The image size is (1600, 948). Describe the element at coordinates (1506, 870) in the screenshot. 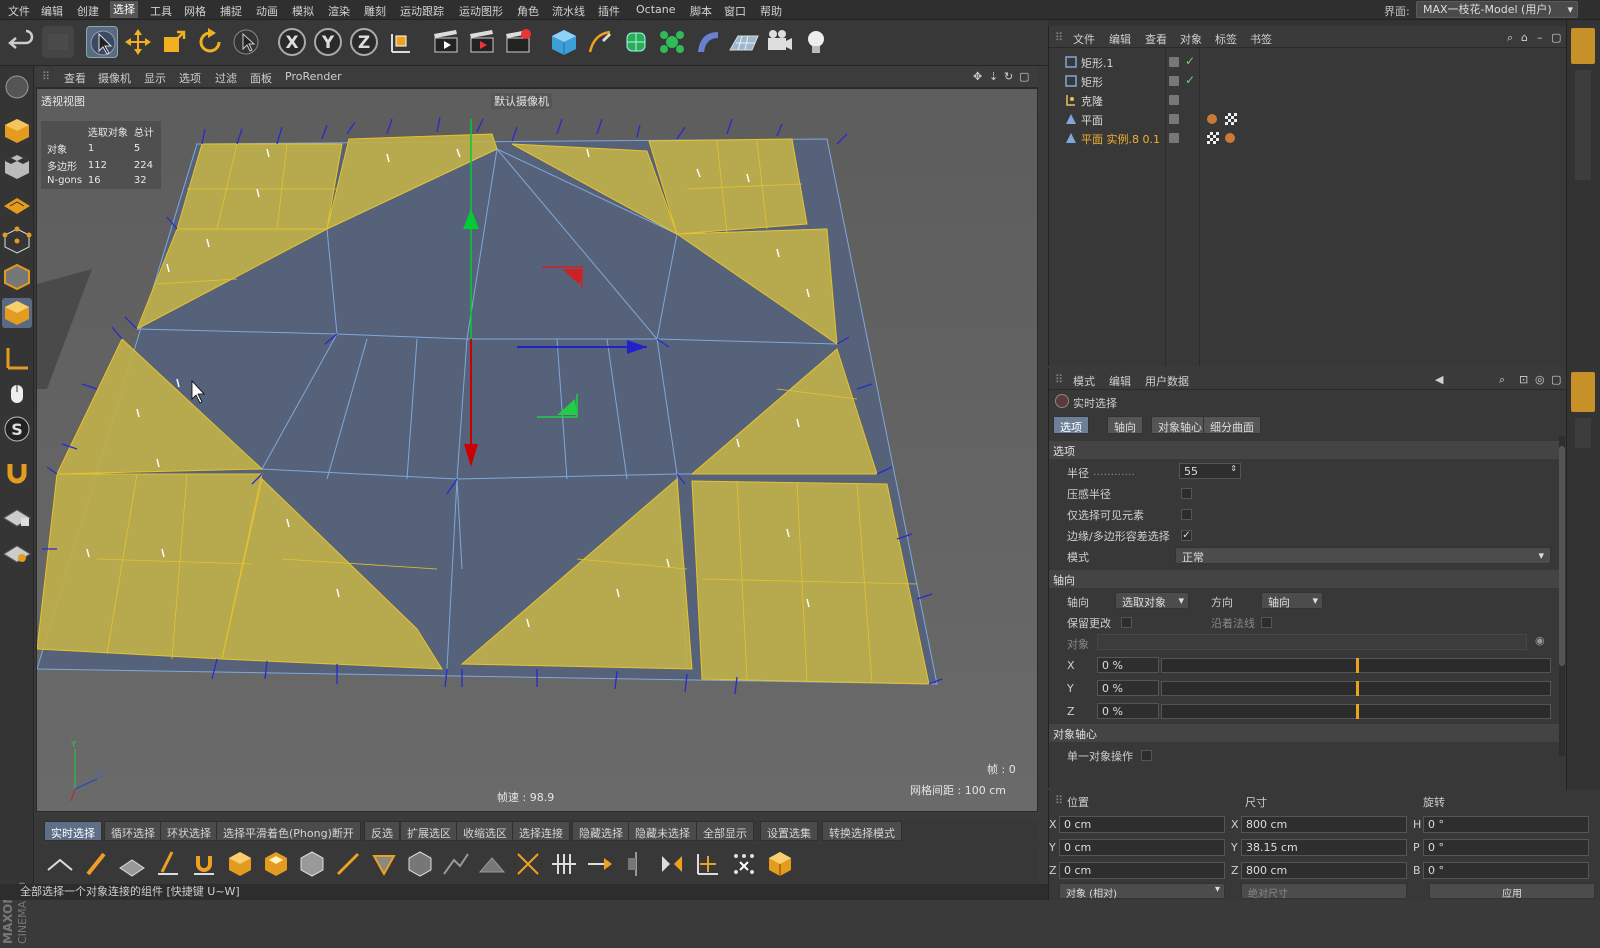

I see `rot-b-input: 0 °` at that location.